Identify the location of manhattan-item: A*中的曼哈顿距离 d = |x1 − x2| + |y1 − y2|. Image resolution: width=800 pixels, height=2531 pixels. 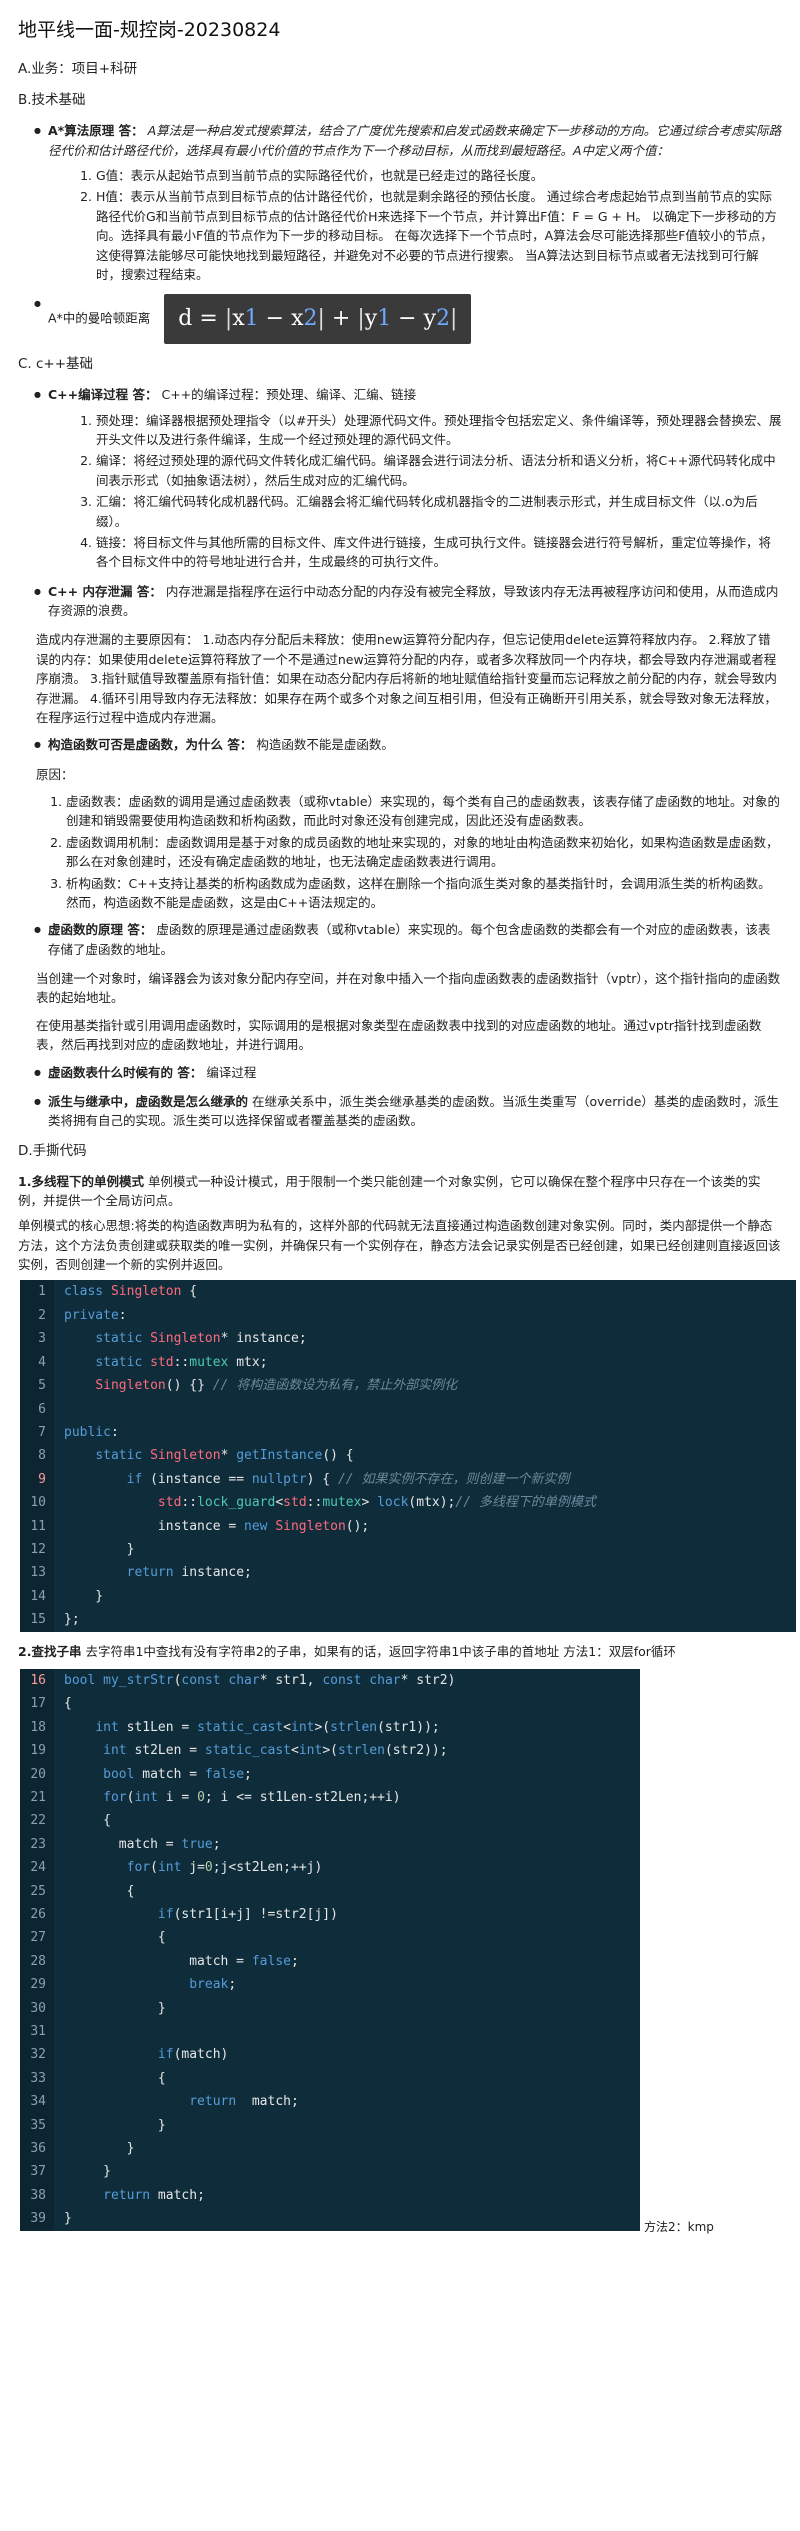
(408, 319).